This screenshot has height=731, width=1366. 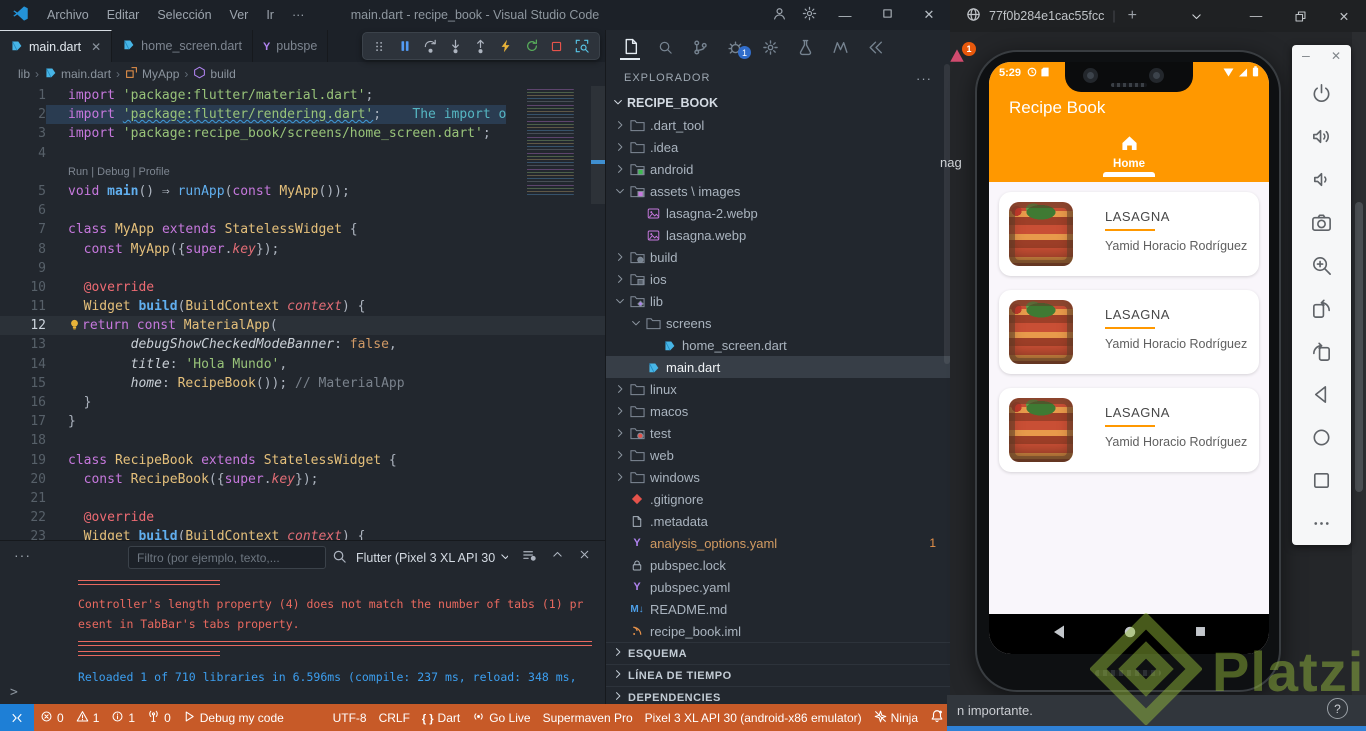 I want to click on tree-row--metadata: .metadata, so click(x=778, y=521).